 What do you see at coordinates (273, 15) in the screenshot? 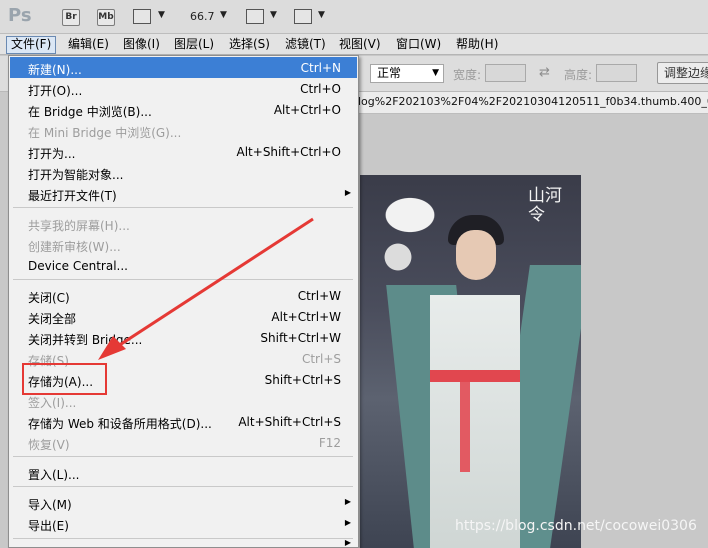
I see `arrange-dropdown-icon: ▼` at bounding box center [273, 15].